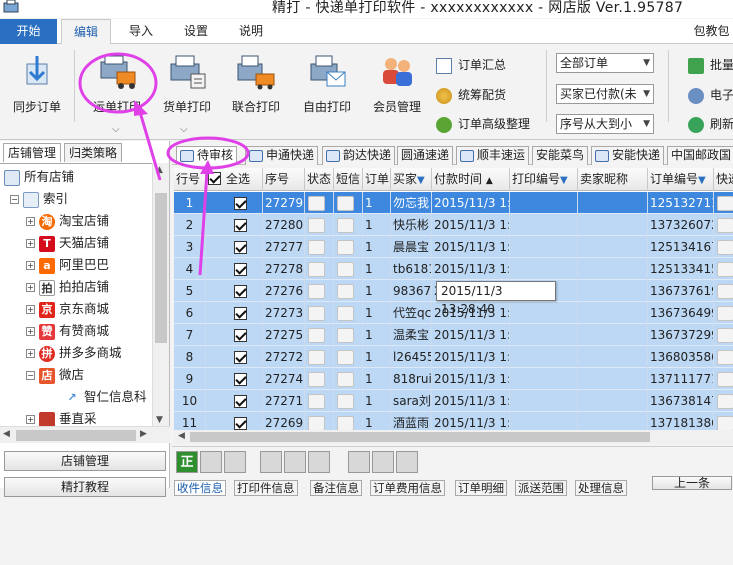 The image size is (733, 565). What do you see at coordinates (471, 95) in the screenshot?
I see `allocation-button: 统筹配货` at bounding box center [471, 95].